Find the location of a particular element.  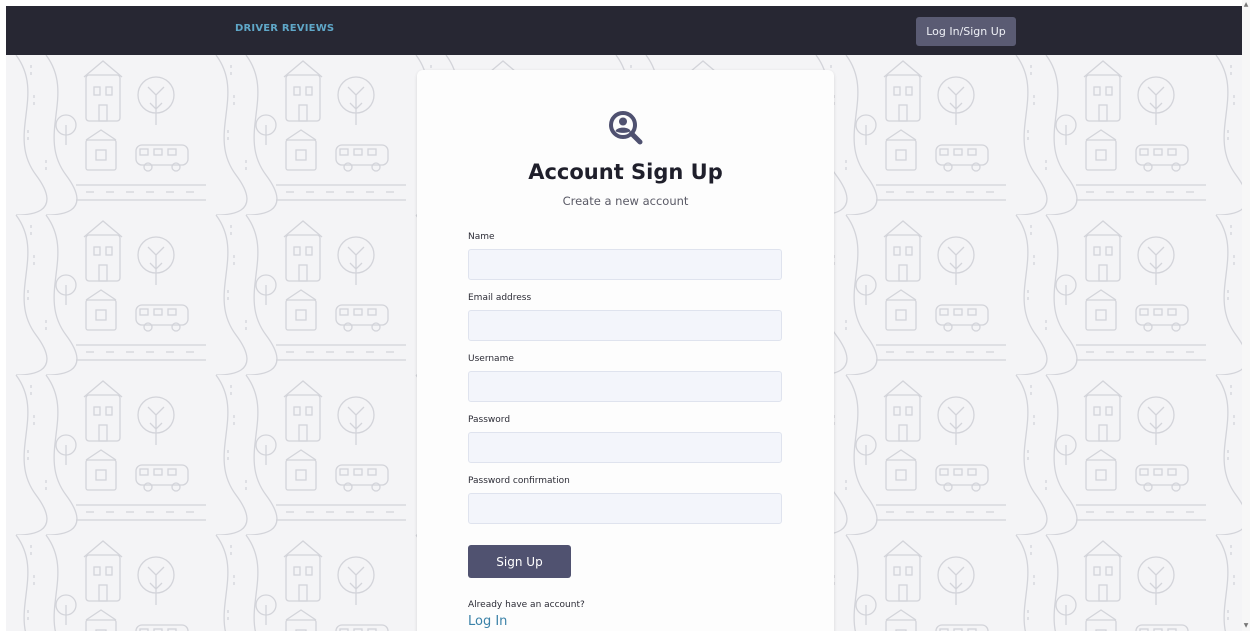

login-signup-button: Log In/Sign Up is located at coordinates (966, 31).